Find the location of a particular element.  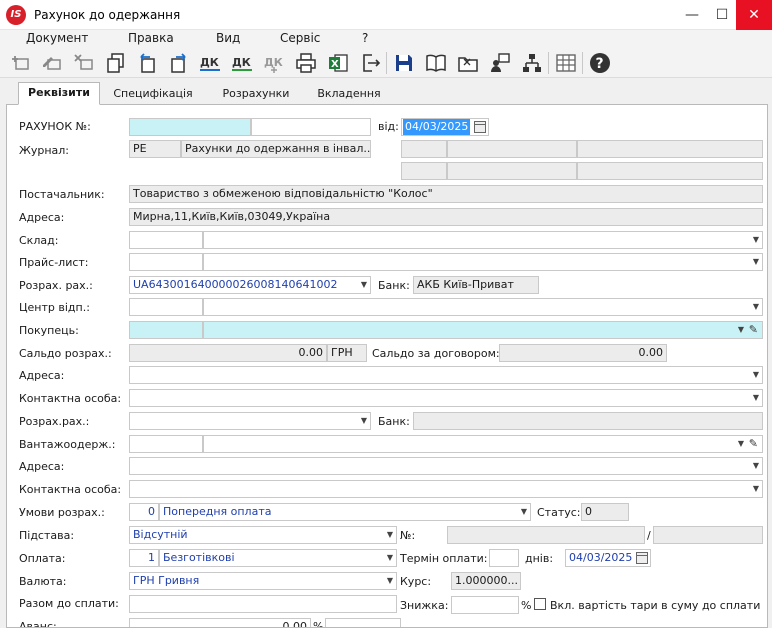

minimize-button: — is located at coordinates (692, 15).